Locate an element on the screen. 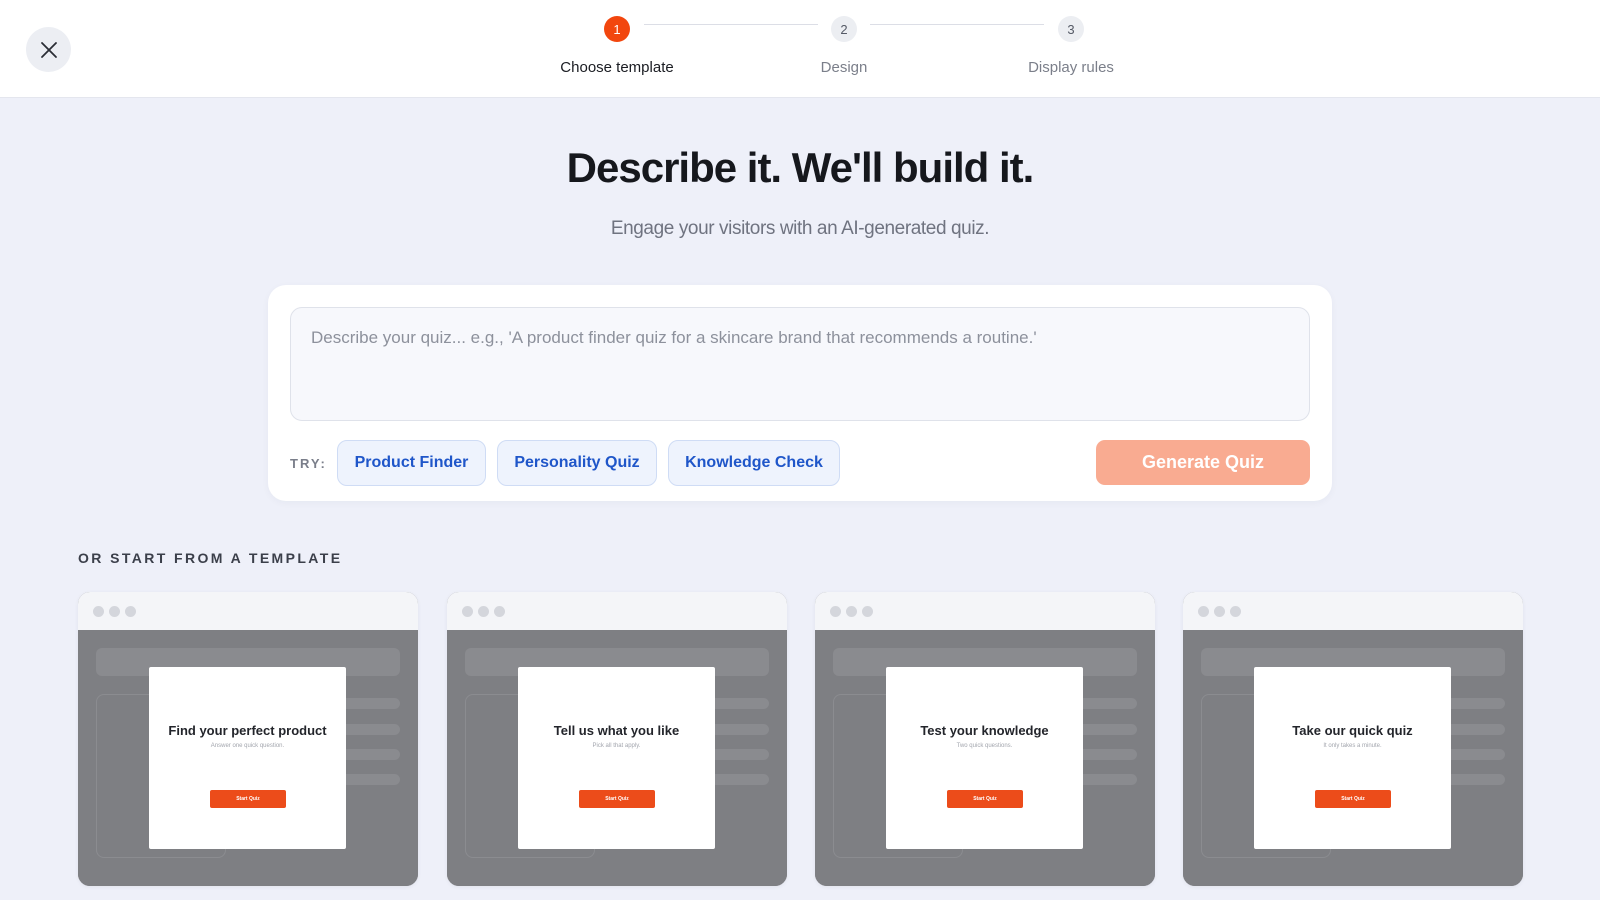 Image resolution: width=1600 pixels, height=900 pixels. template-title: Test your knowledge is located at coordinates (984, 730).